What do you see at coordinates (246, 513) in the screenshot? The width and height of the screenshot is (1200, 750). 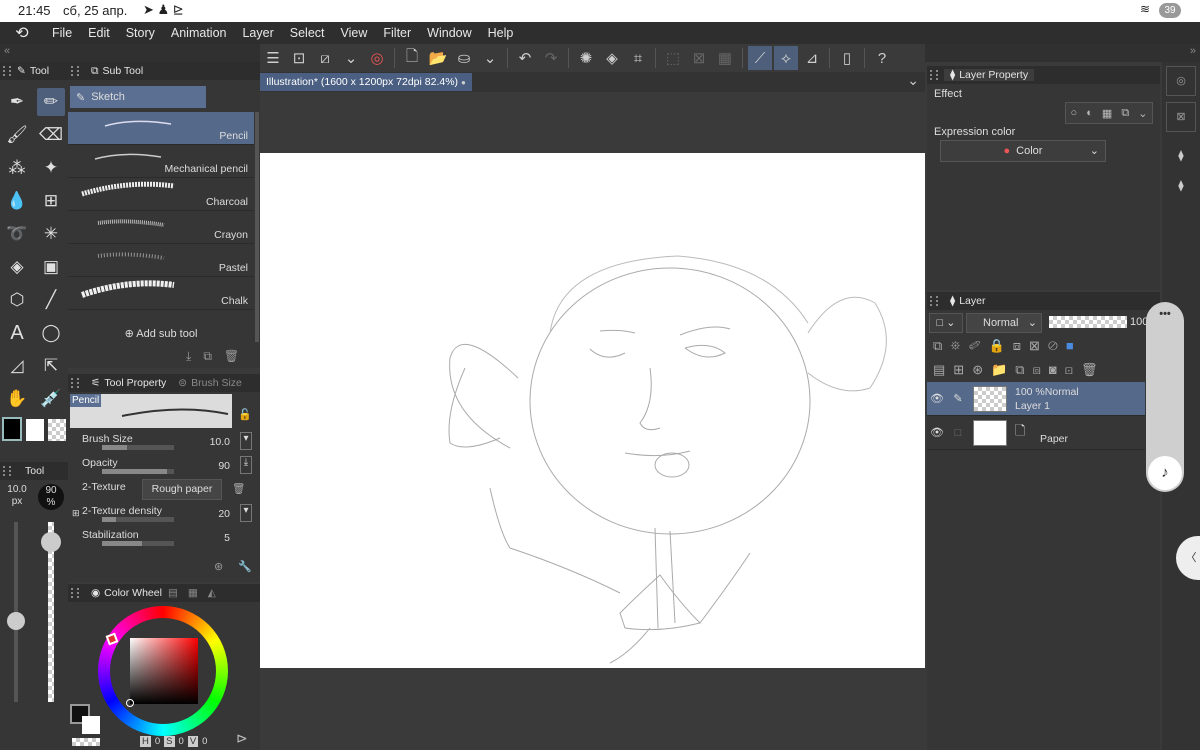 I see `texture-density-dropdown-icon: ▾` at bounding box center [246, 513].